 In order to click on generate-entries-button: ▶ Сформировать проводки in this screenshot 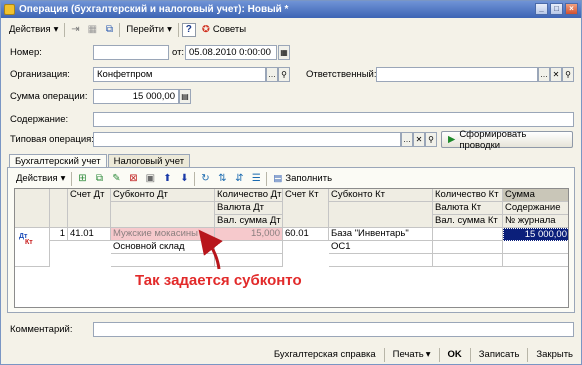, I will do `click(507, 140)`.